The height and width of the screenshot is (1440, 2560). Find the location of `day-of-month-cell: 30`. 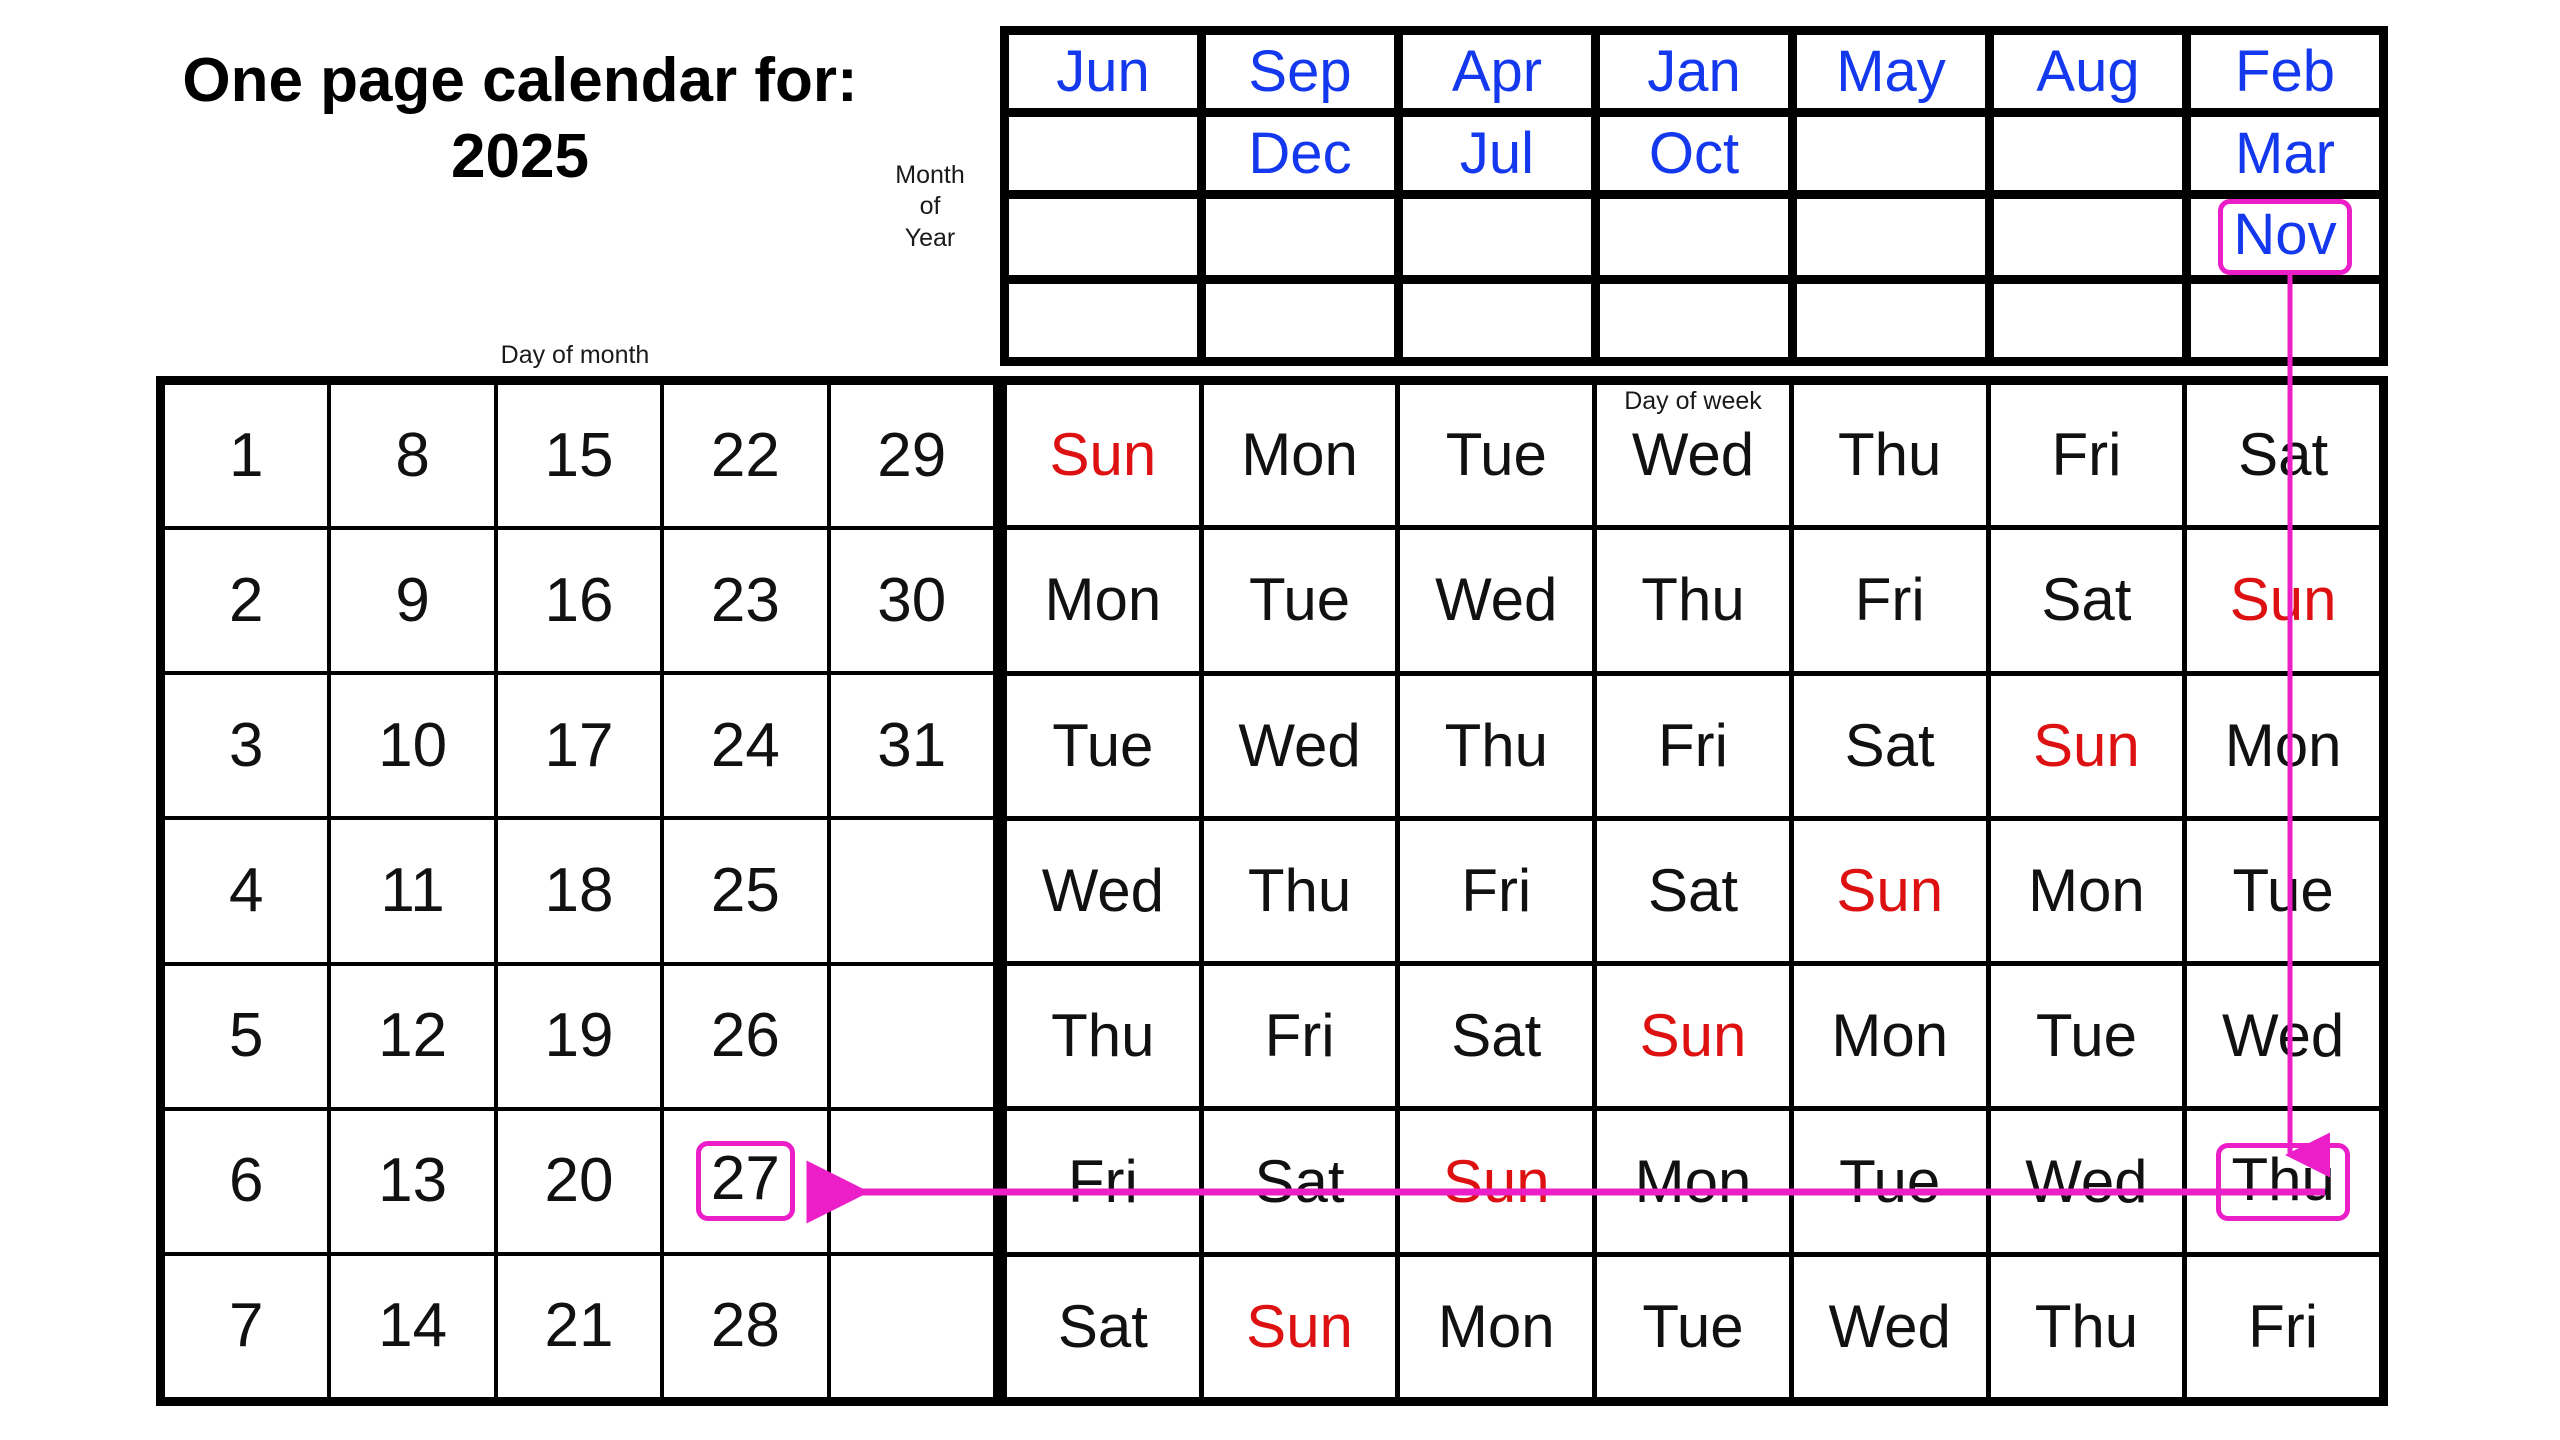

day-of-month-cell: 30 is located at coordinates (911, 601).